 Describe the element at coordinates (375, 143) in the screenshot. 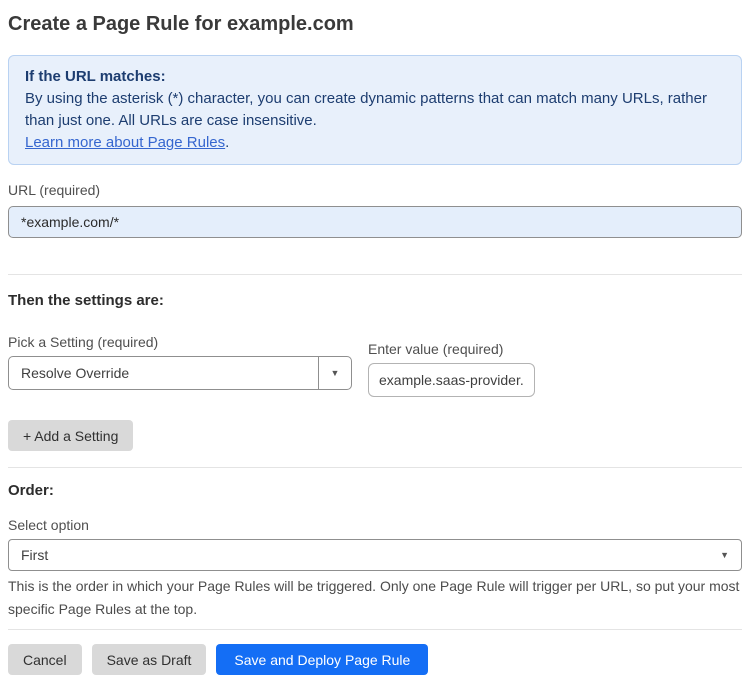

I see `info-box-link-line: Learn more about Page Rules.` at that location.